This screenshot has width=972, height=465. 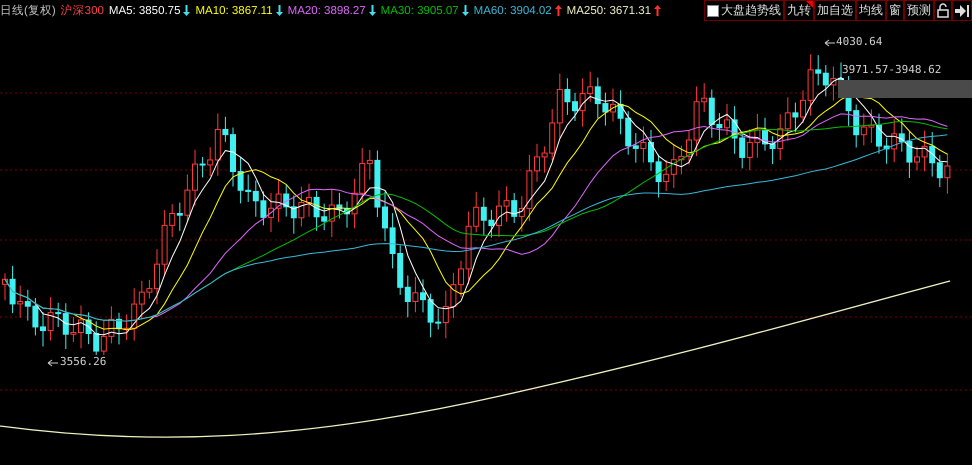 What do you see at coordinates (144, 10) in the screenshot?
I see `moving-average-value: MA5: 3850.75` at bounding box center [144, 10].